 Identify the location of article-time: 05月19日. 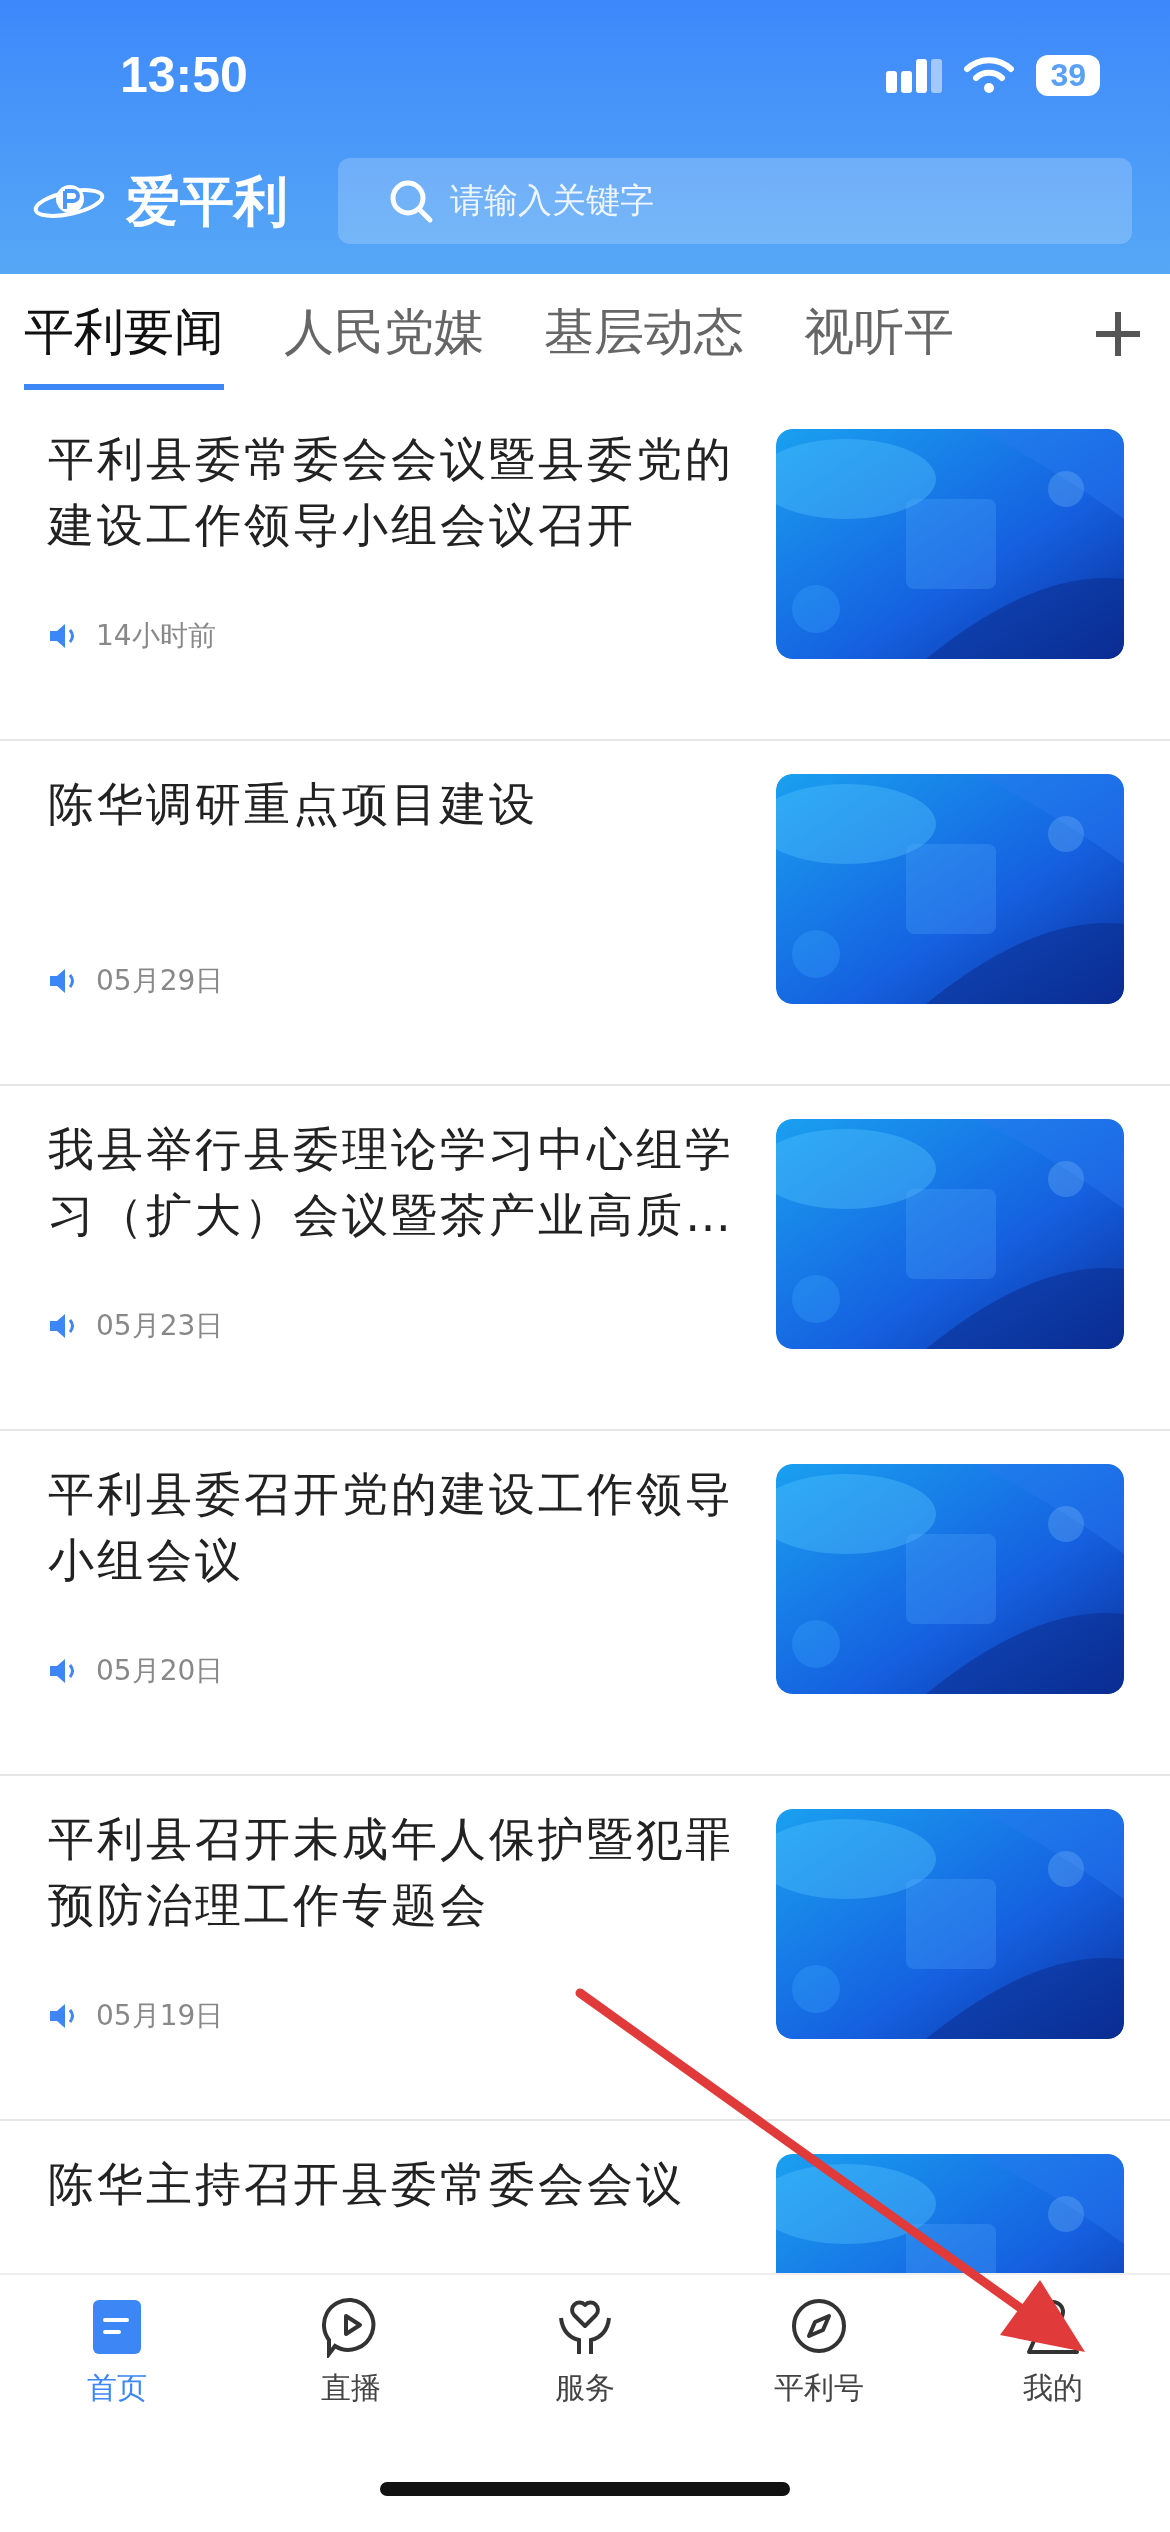
(160, 2016).